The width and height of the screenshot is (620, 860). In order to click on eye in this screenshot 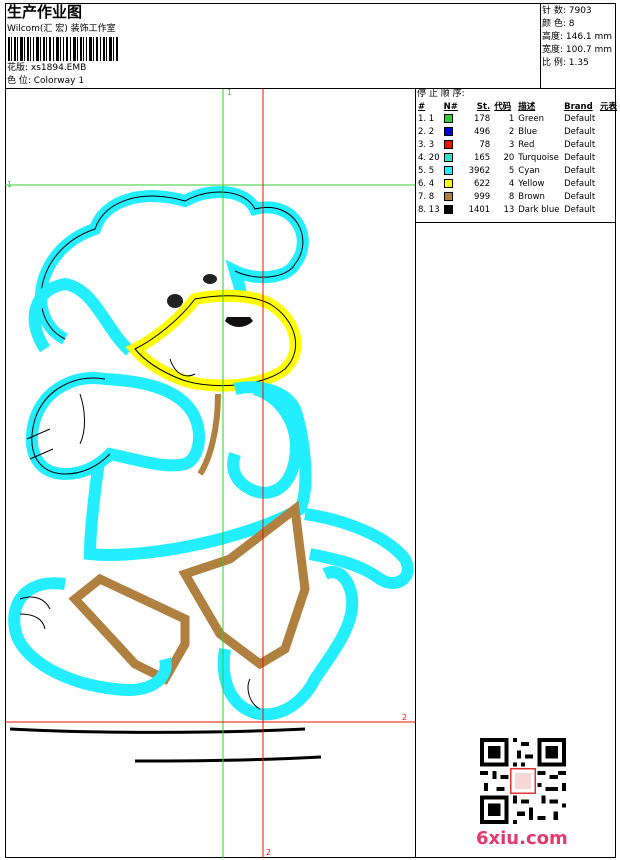, I will do `click(210, 279)`.